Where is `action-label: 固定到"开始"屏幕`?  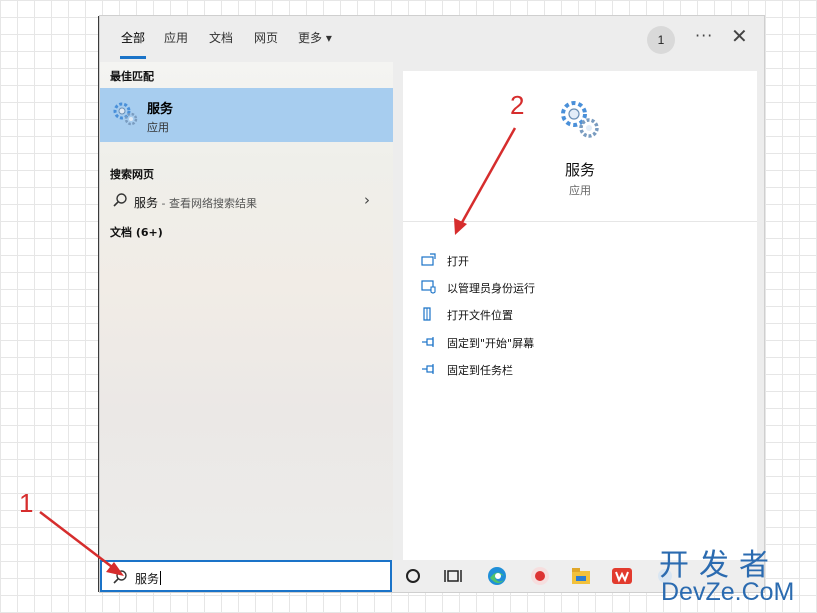 action-label: 固定到"开始"屏幕 is located at coordinates (491, 343).